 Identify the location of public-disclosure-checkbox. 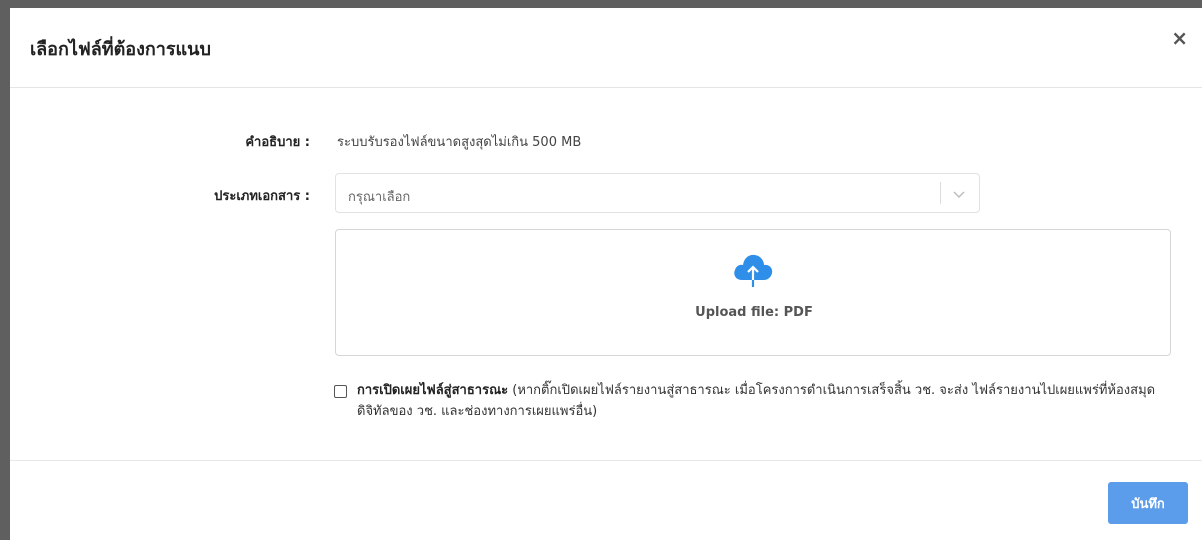
(340, 391).